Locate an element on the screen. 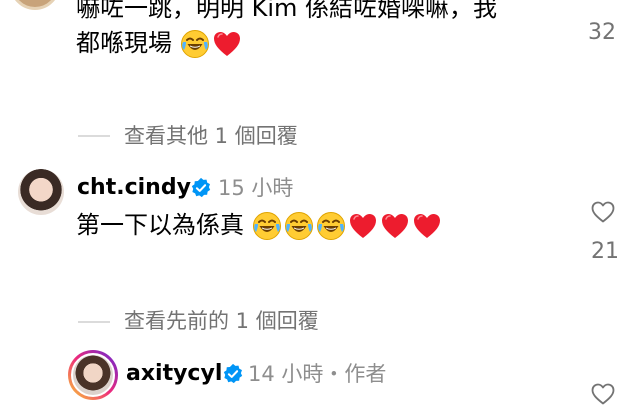 Image resolution: width=644 pixels, height=405 pixels. comment-cindy-body: 第一下以為係真 is located at coordinates (259, 225).